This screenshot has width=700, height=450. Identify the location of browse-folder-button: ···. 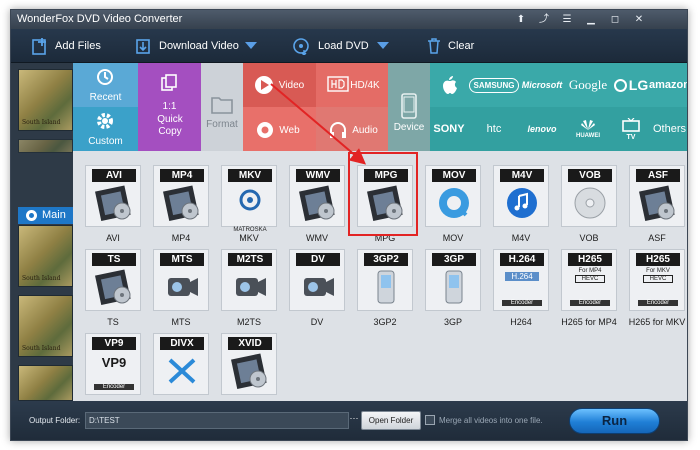
(354, 420).